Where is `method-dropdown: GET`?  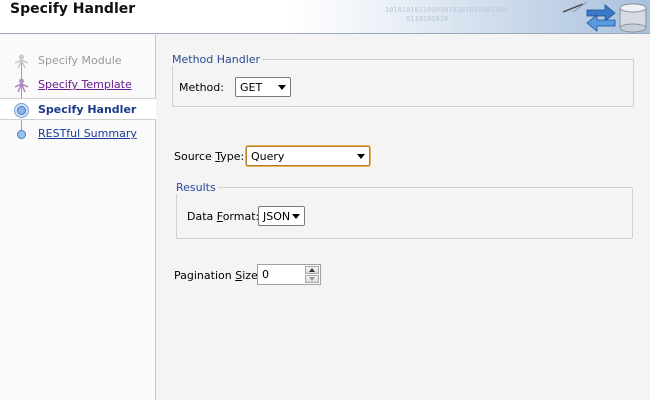 method-dropdown: GET is located at coordinates (263, 87).